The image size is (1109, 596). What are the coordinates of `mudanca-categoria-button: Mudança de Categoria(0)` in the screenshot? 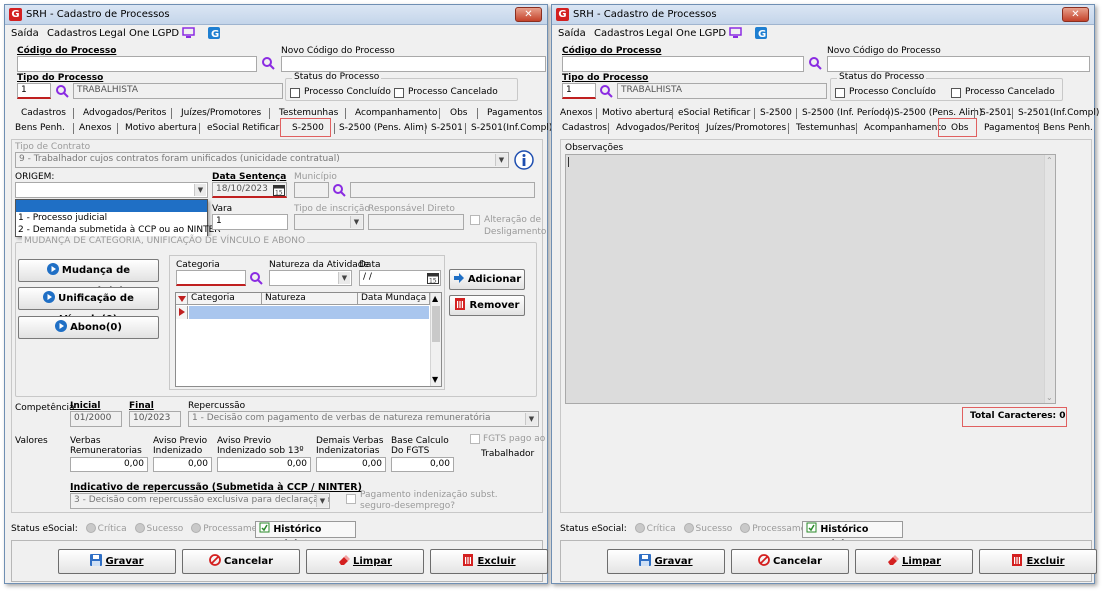 It's located at (88, 278).